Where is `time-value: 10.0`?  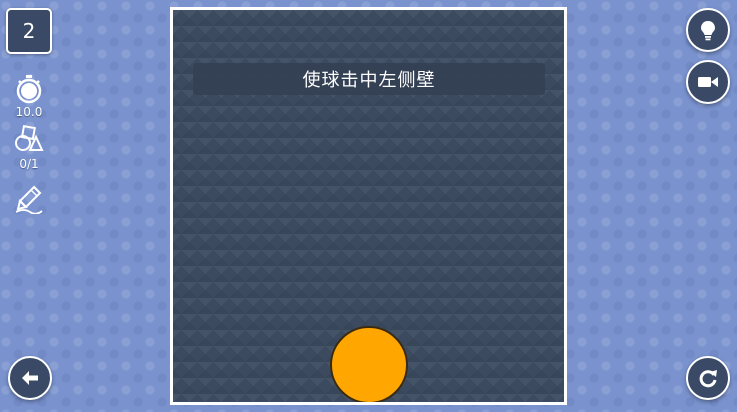
time-value: 10.0 is located at coordinates (29, 112).